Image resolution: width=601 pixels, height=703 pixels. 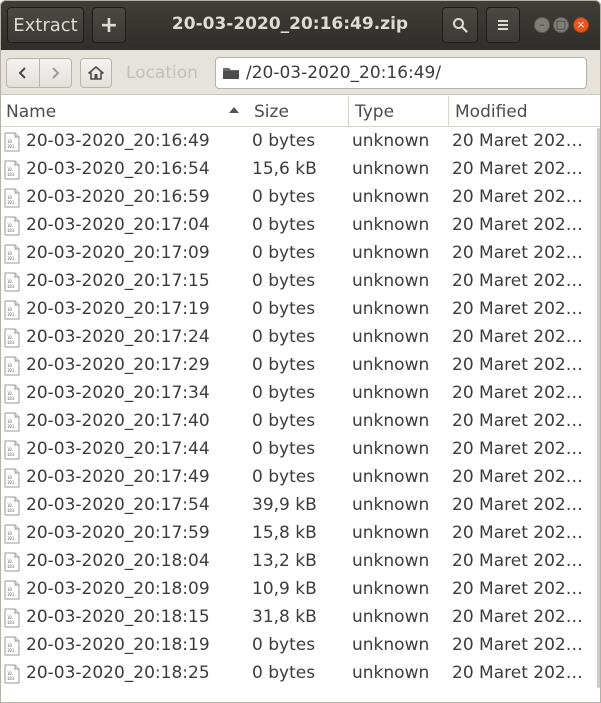 I want to click on column-header-modified: Modified, so click(x=524, y=111).